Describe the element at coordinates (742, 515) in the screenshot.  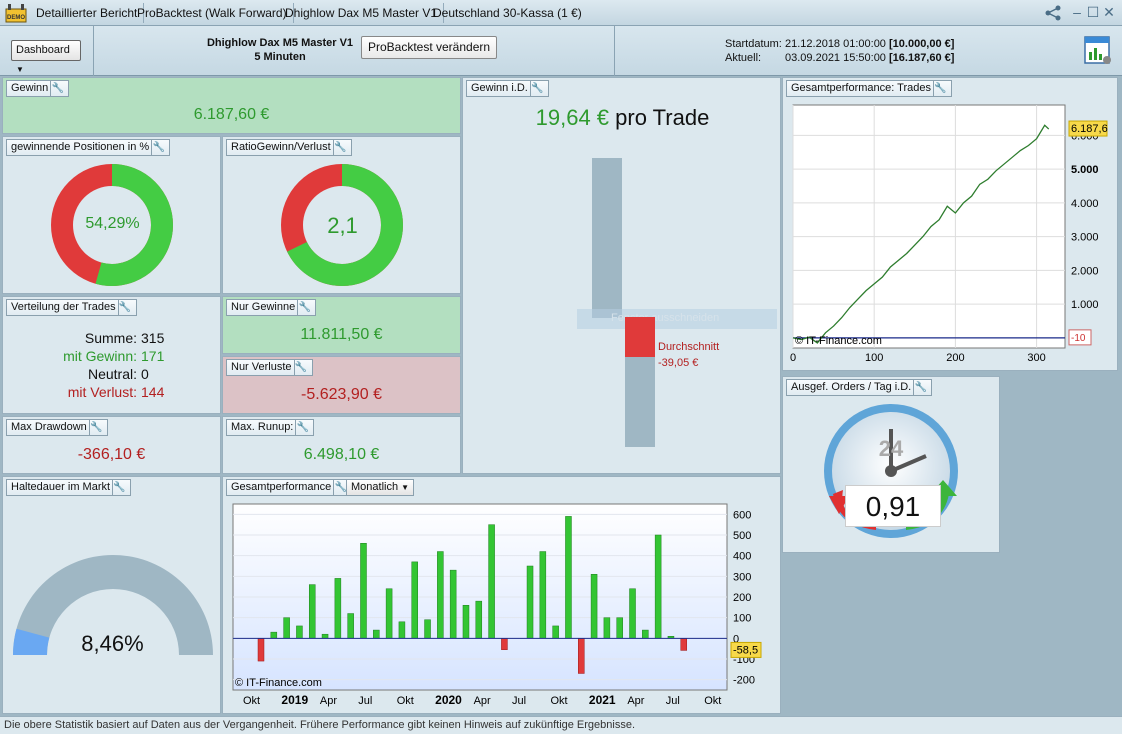
I see `monthly-ytick-label: 600` at that location.